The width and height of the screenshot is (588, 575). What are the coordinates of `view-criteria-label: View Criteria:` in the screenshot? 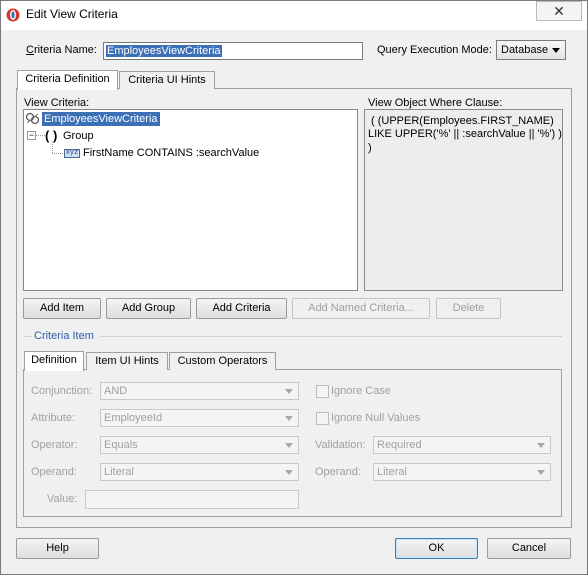 It's located at (57, 103).